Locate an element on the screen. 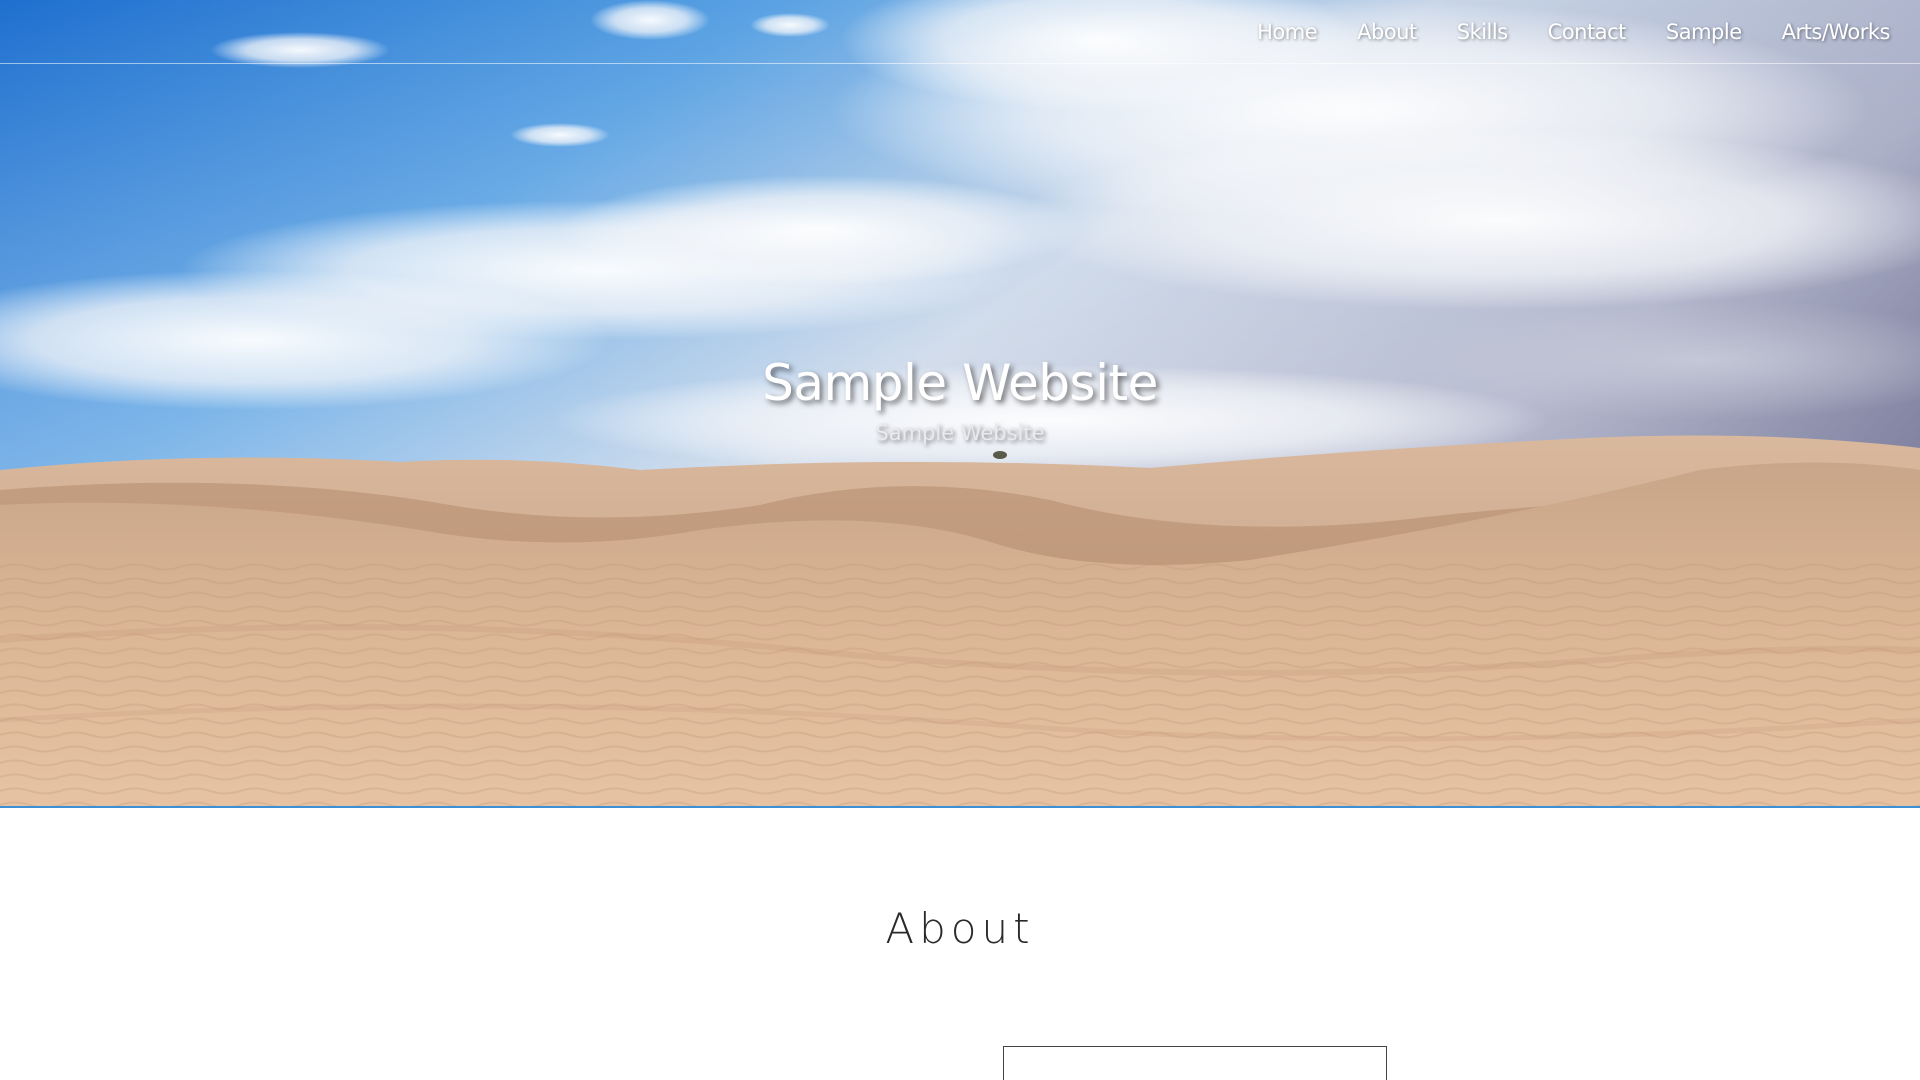 The height and width of the screenshot is (1080, 1920). nav-link-arts-works: Arts/Works is located at coordinates (1836, 32).